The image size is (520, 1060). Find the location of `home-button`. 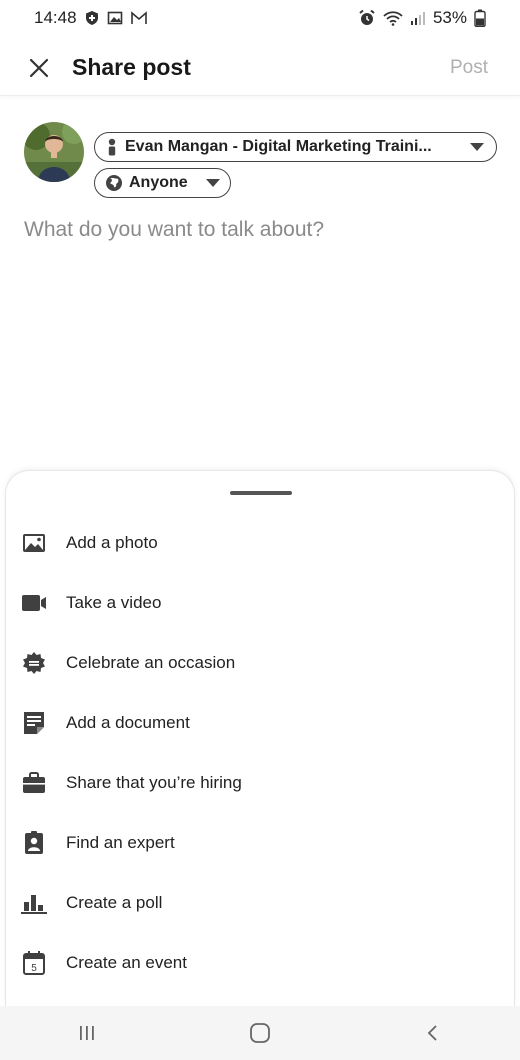

home-button is located at coordinates (260, 1033).